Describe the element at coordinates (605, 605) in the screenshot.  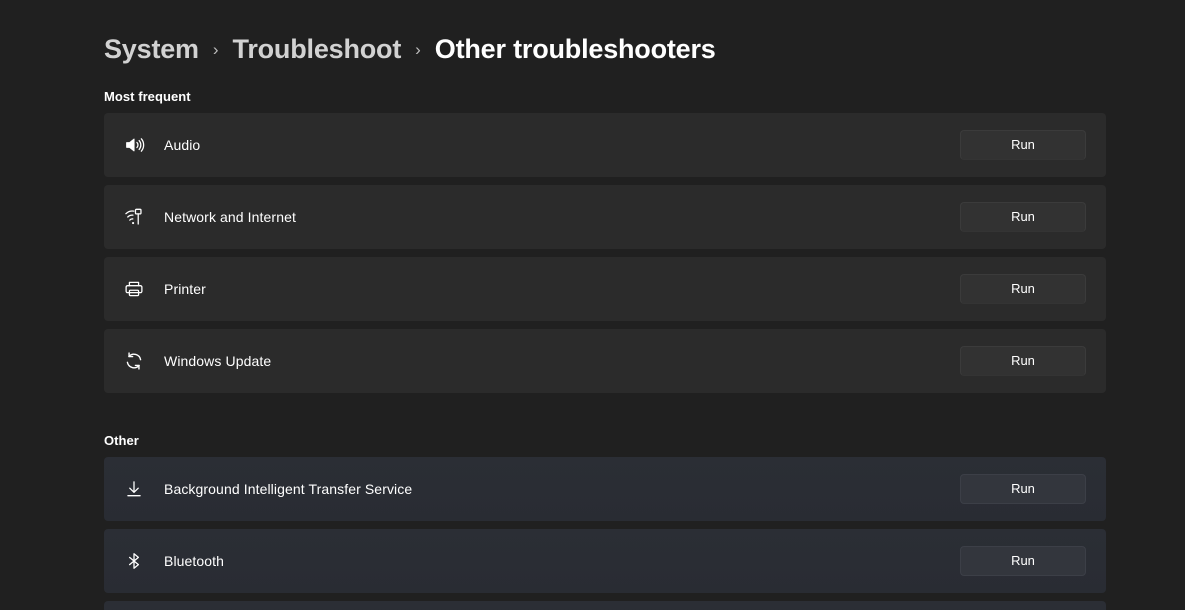
I see `troubleshooter-row-partial` at that location.